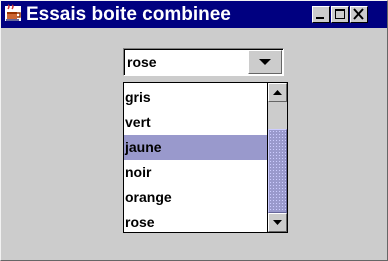 The image size is (388, 261). I want to click on scroll-up-button, so click(277, 92).